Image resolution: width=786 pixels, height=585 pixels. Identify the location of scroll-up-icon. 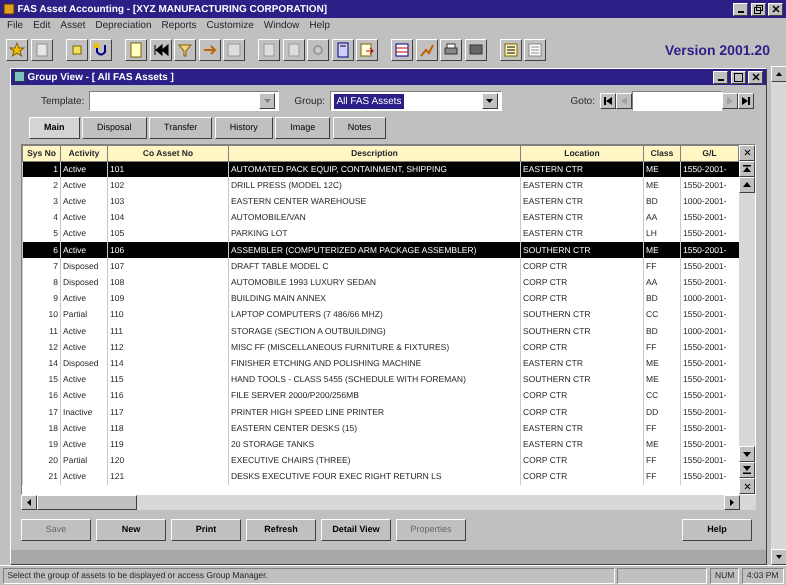
(779, 74).